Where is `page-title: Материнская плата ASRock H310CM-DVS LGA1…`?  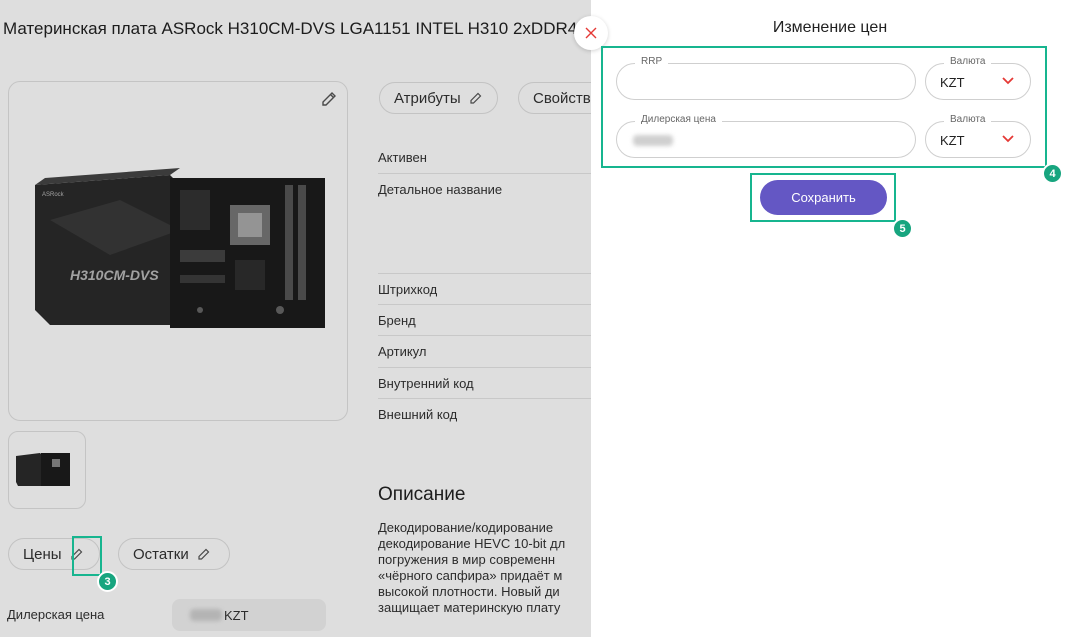
page-title: Материнская плата ASRock H310CM-DVS LGA1… is located at coordinates (290, 28).